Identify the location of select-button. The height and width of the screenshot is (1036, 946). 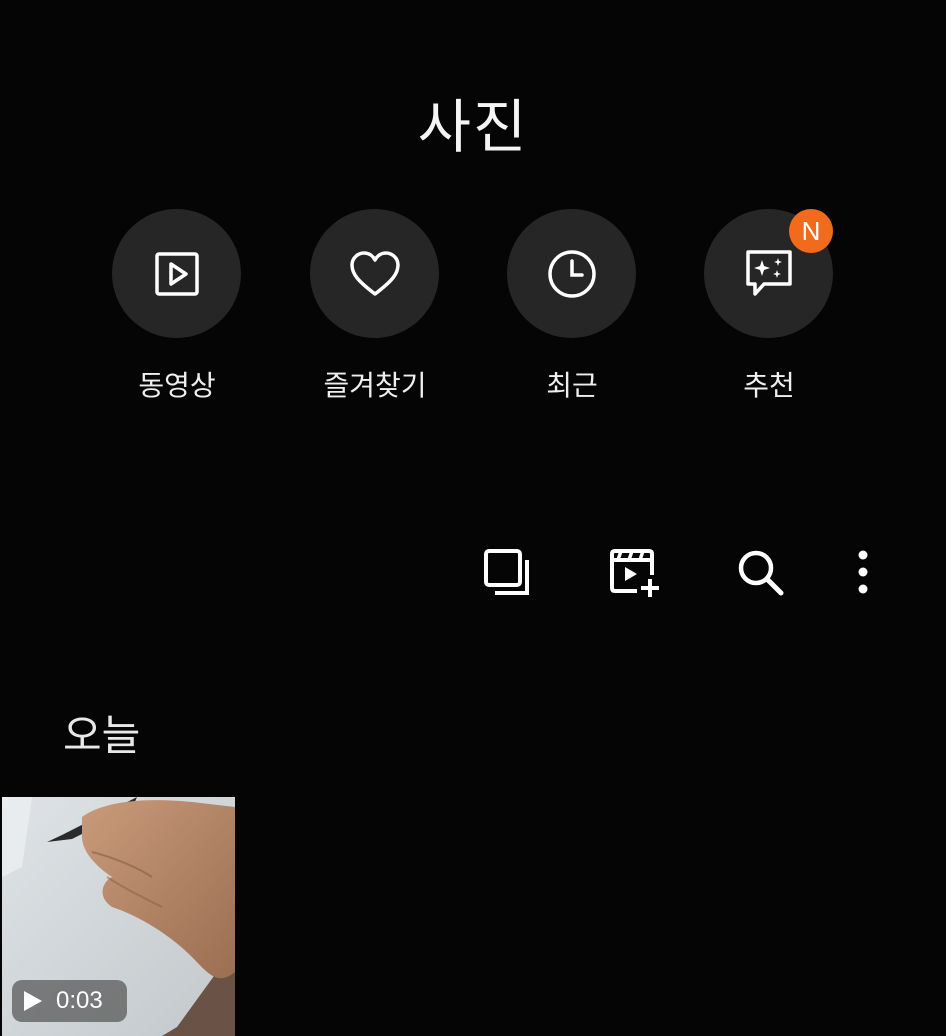
(507, 572).